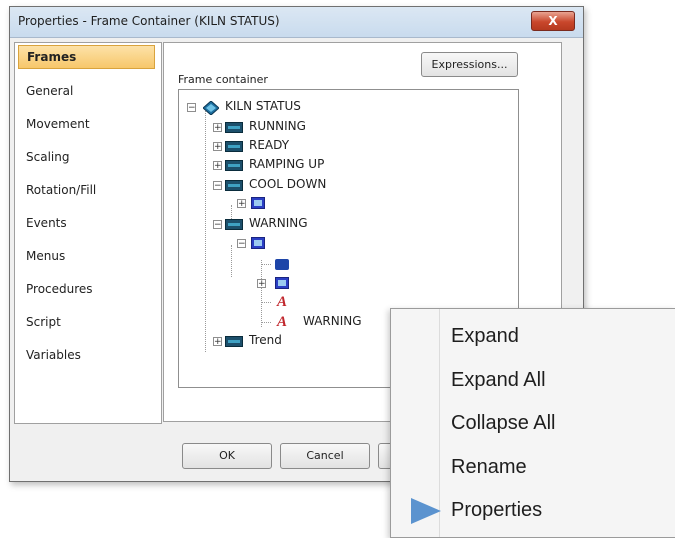  What do you see at coordinates (86, 256) in the screenshot?
I see `category-menus: Menus` at bounding box center [86, 256].